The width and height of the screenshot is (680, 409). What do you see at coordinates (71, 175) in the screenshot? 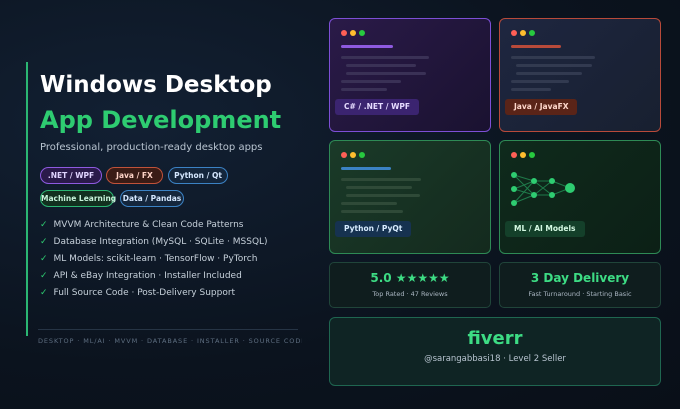
I see `chip-dotnet-wpf: .NET / WPF` at bounding box center [71, 175].